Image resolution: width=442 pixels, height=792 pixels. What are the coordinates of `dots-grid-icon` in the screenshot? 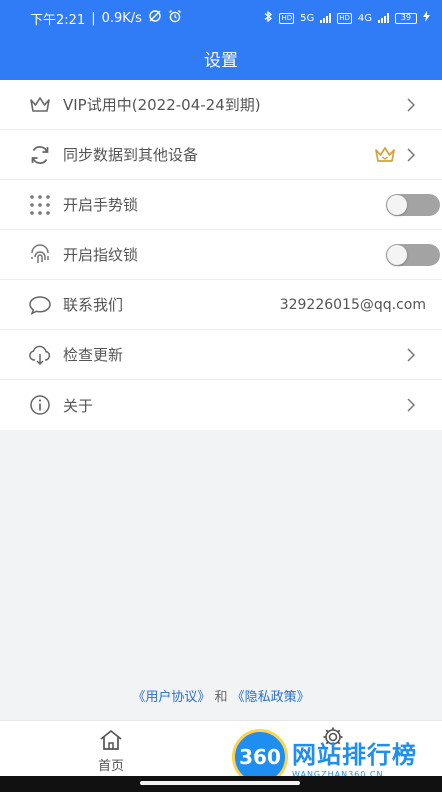 It's located at (40, 205).